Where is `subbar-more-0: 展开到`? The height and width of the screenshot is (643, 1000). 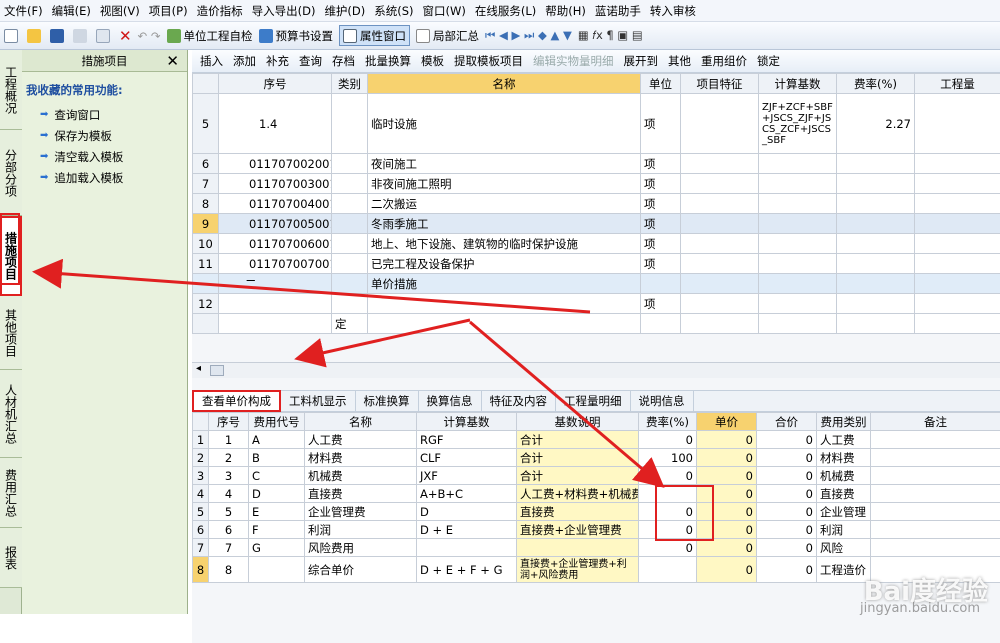 subbar-more-0: 展开到 is located at coordinates (641, 61).